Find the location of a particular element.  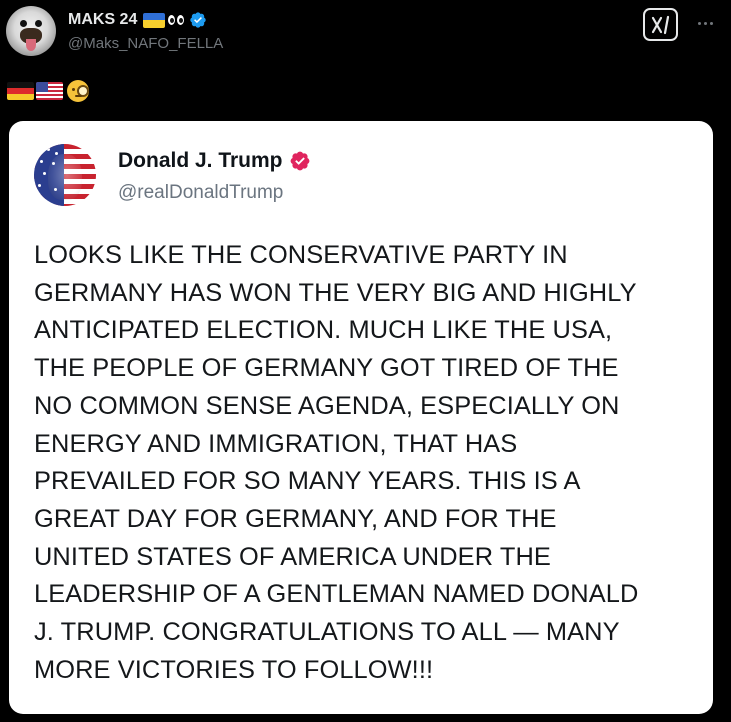

author-avatar is located at coordinates (31, 31).